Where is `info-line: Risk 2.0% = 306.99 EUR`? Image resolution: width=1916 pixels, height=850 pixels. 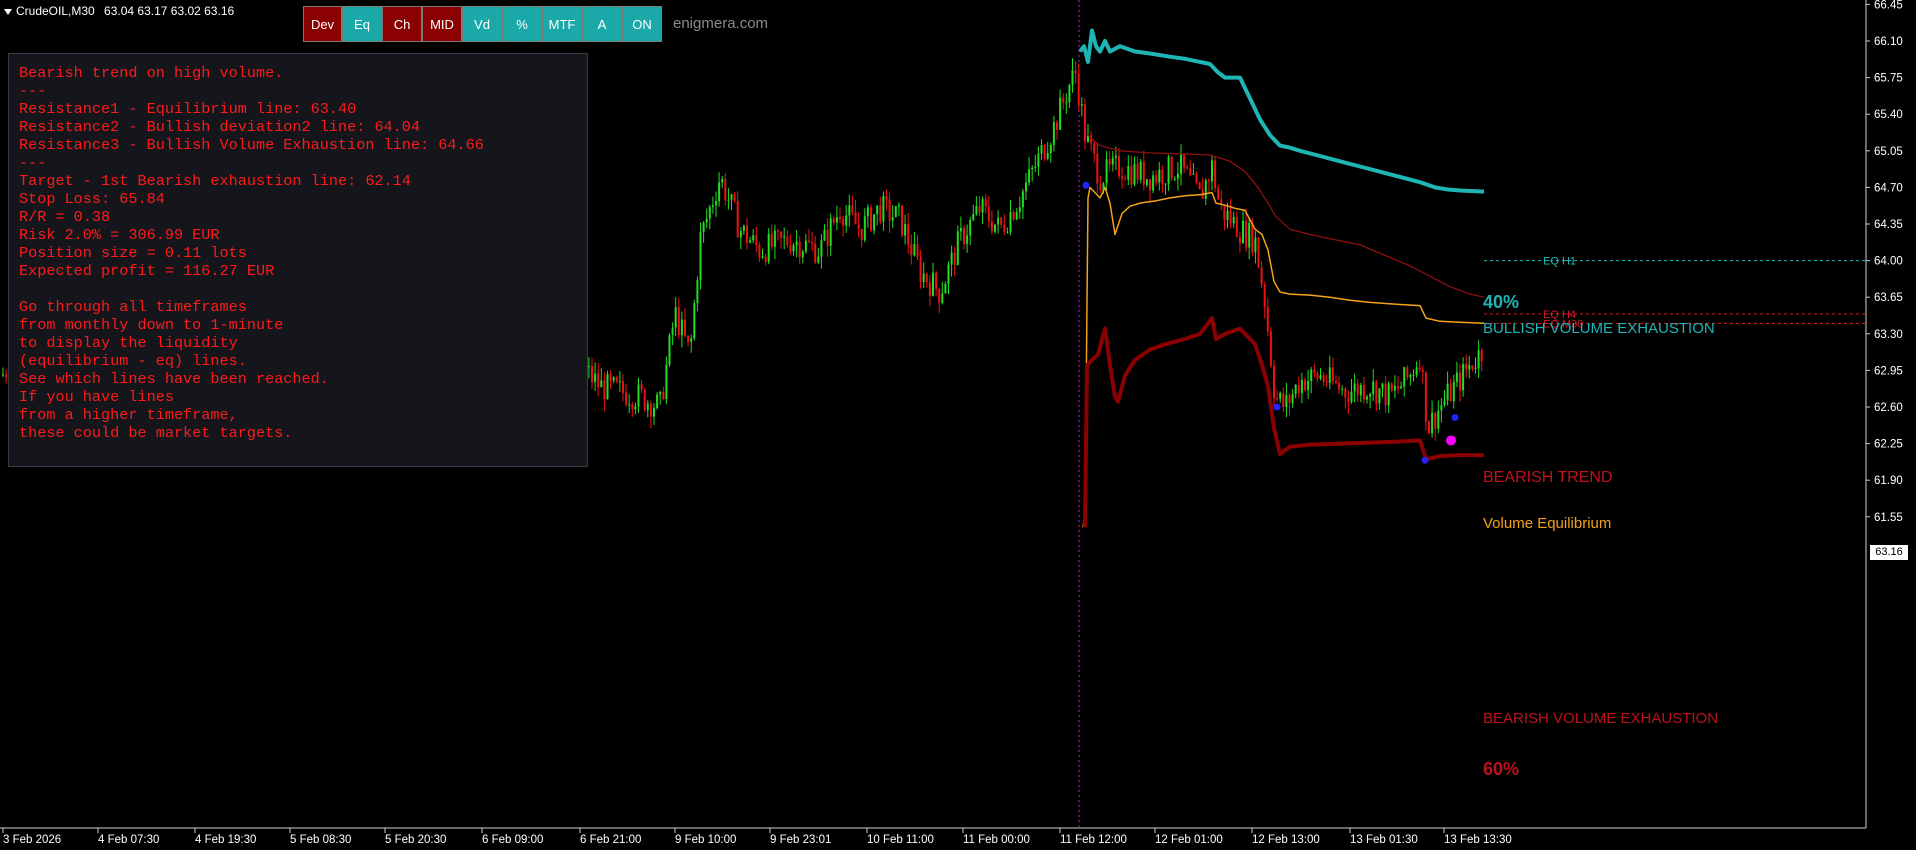
info-line: Risk 2.0% = 306.99 EUR is located at coordinates (119, 235).